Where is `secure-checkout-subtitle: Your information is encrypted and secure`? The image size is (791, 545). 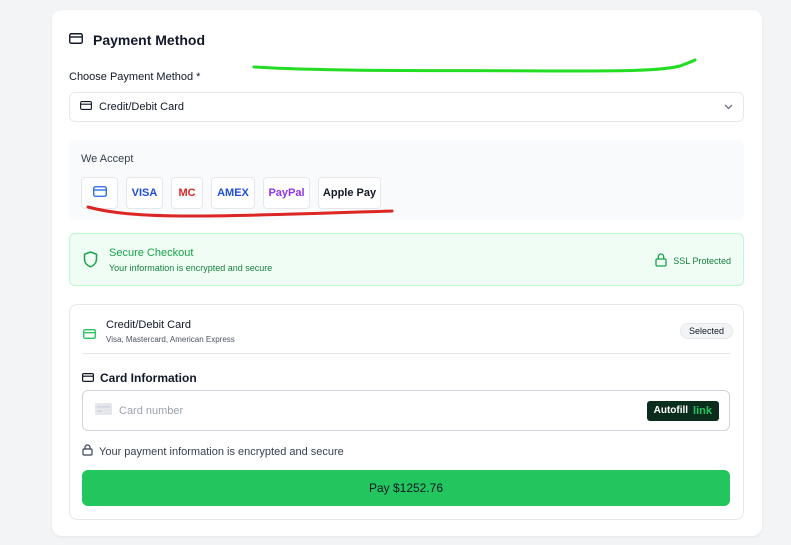 secure-checkout-subtitle: Your information is encrypted and secure is located at coordinates (191, 268).